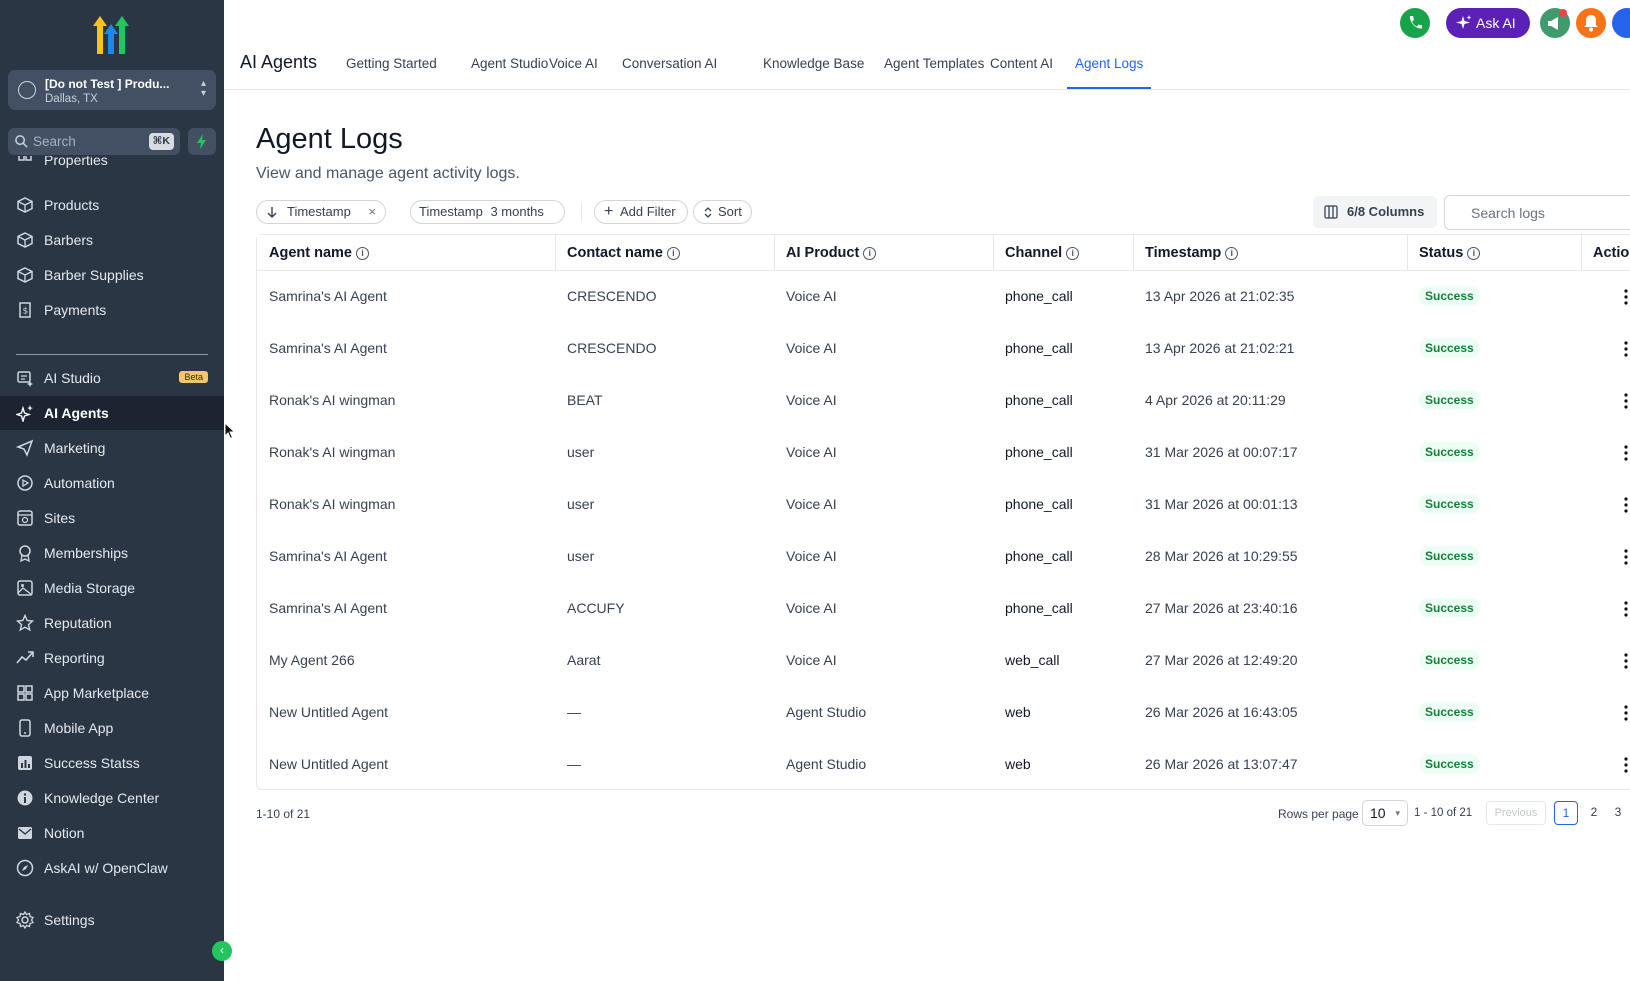 The image size is (1630, 981). What do you see at coordinates (202, 141) in the screenshot?
I see `quick-action-button` at bounding box center [202, 141].